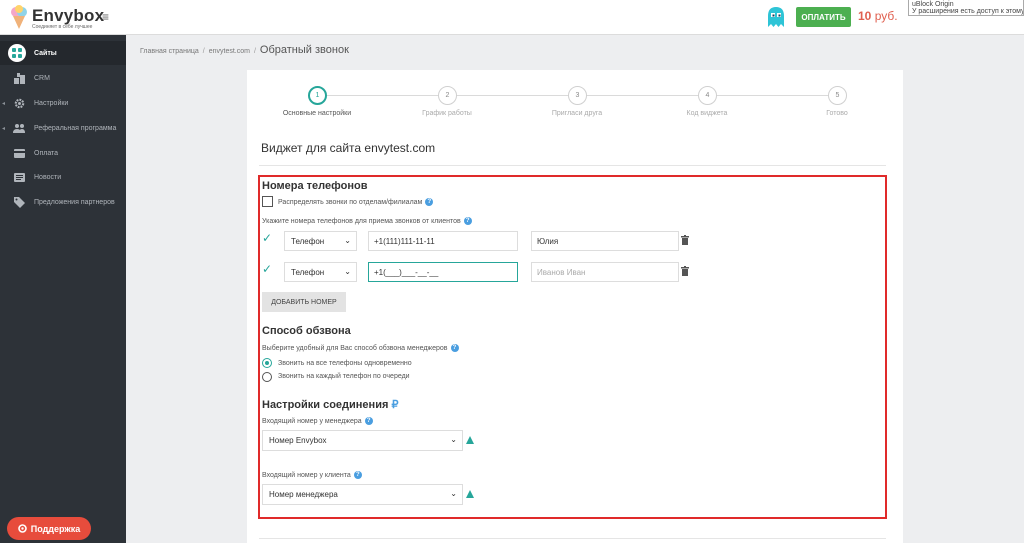 The image size is (1024, 543). What do you see at coordinates (577, 95) in the screenshot?
I see `step-3-circle: 3` at bounding box center [577, 95].